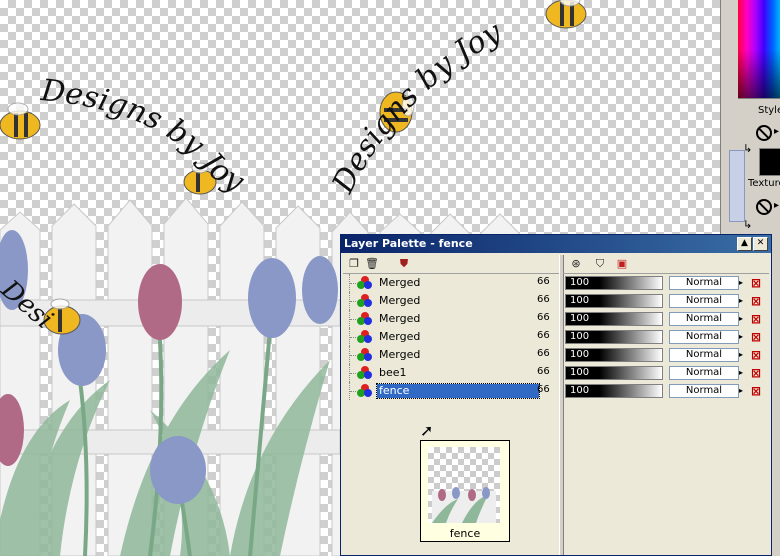 The image size is (780, 556). Describe the element at coordinates (144, 136) in the screenshot. I see `watermark-text-1: Designs by Joy` at that location.